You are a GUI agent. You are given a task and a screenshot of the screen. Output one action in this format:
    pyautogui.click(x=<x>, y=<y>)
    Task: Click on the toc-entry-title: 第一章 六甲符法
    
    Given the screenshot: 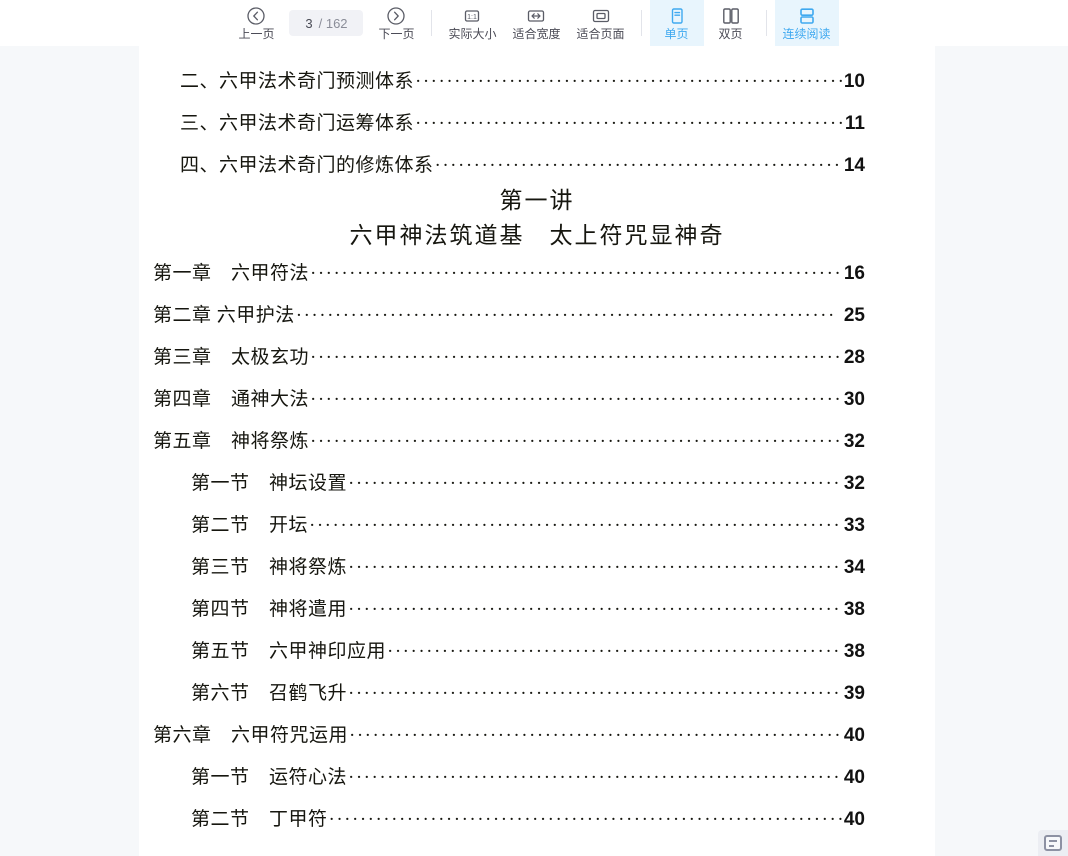 What is the action you would take?
    pyautogui.click(x=231, y=273)
    